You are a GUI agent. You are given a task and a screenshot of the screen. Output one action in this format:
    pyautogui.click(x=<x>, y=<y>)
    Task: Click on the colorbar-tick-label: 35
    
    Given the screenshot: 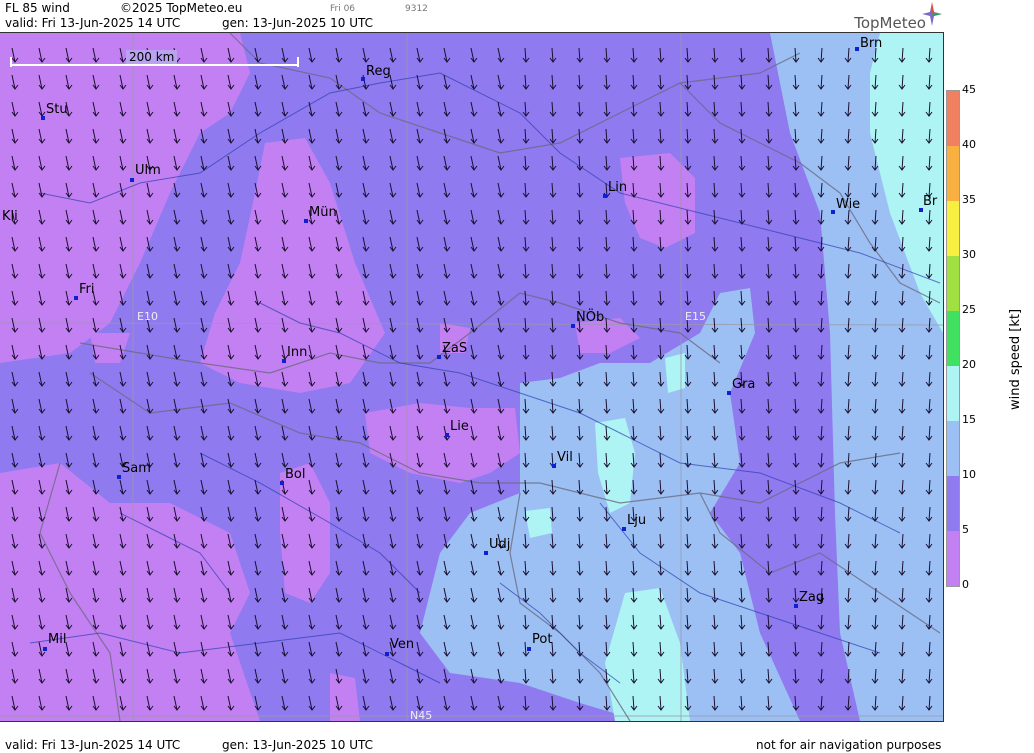 What is the action you would take?
    pyautogui.click(x=969, y=199)
    